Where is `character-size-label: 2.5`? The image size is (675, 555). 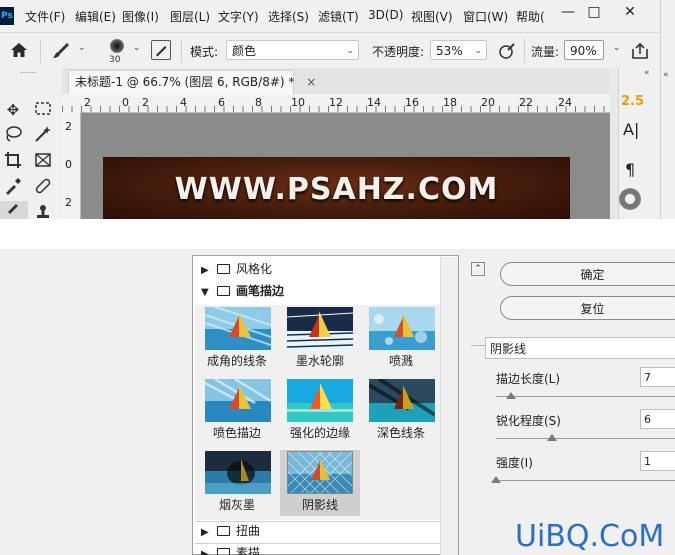 character-size-label: 2.5 is located at coordinates (632, 101).